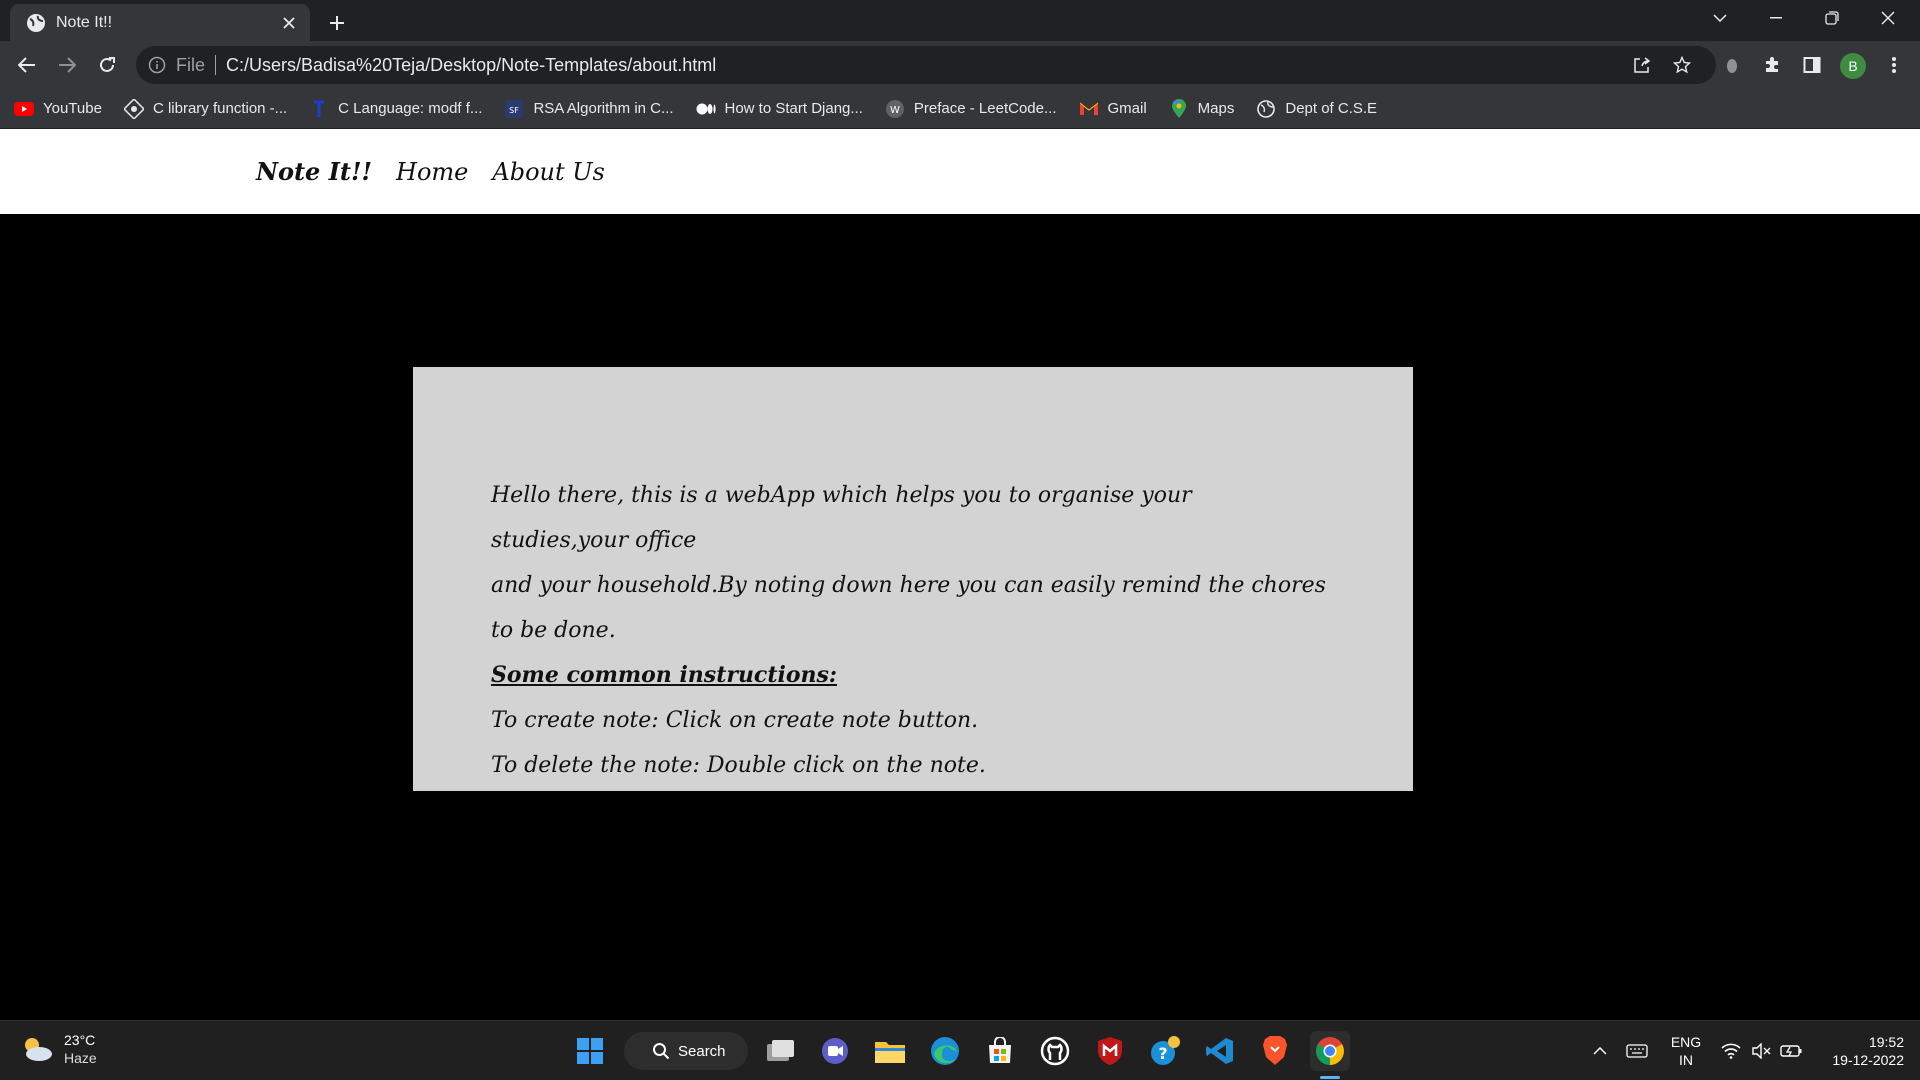 The image size is (1920, 1080). What do you see at coordinates (314, 171) in the screenshot?
I see `site-brand-link: Note It!!` at bounding box center [314, 171].